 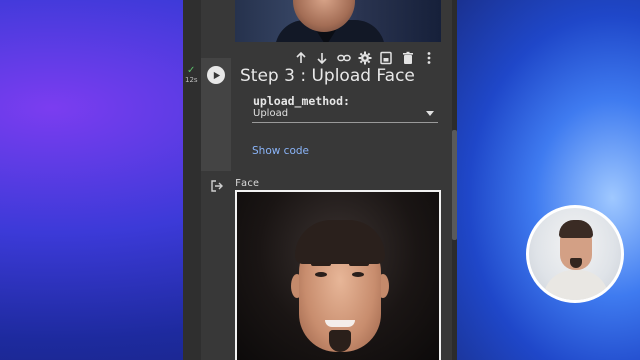 What do you see at coordinates (340, 323) in the screenshot?
I see `face-mouth` at bounding box center [340, 323].